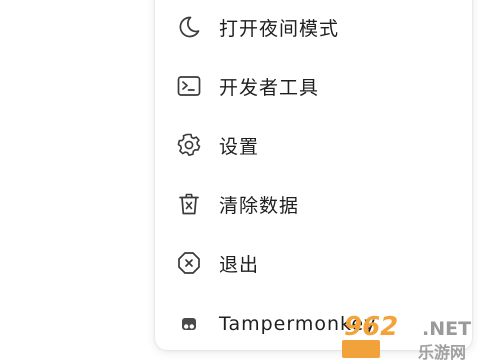  What do you see at coordinates (239, 146) in the screenshot?
I see `menu-item-label: 设置` at bounding box center [239, 146].